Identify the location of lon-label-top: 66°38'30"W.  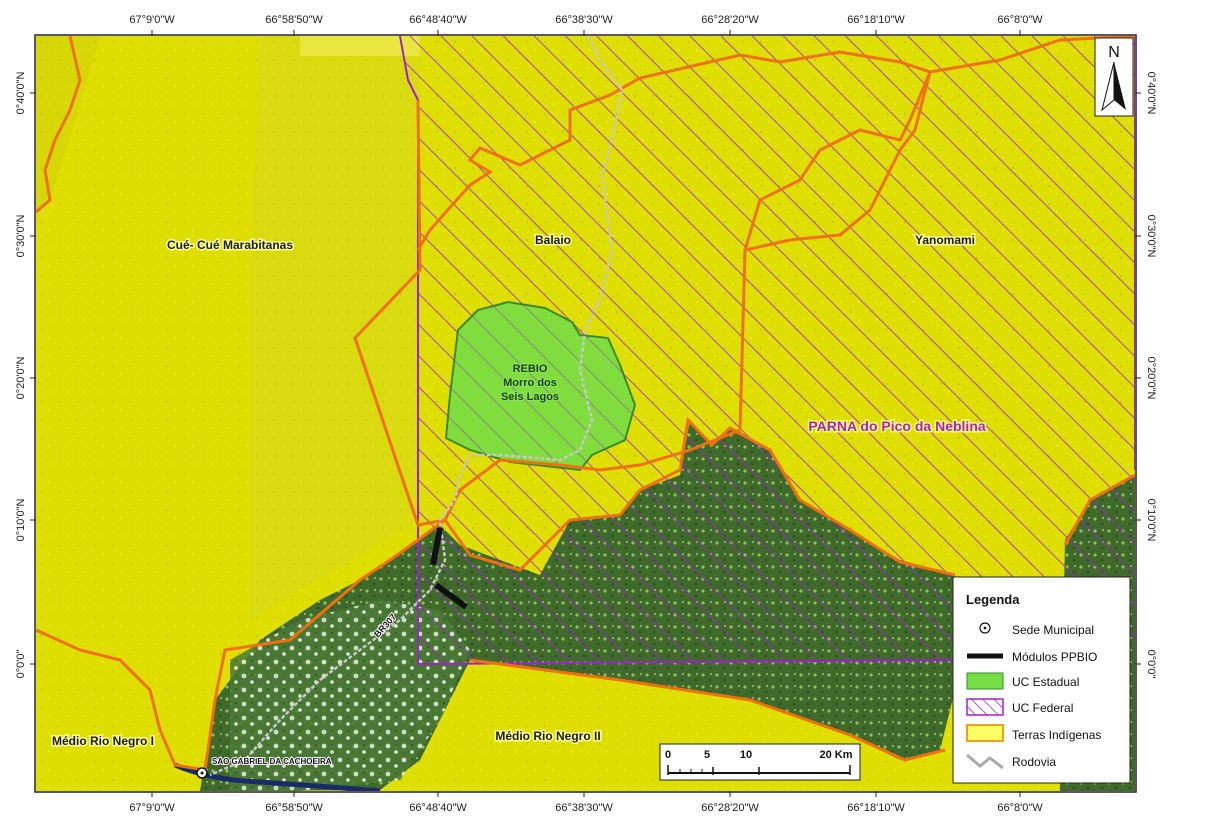
(584, 20).